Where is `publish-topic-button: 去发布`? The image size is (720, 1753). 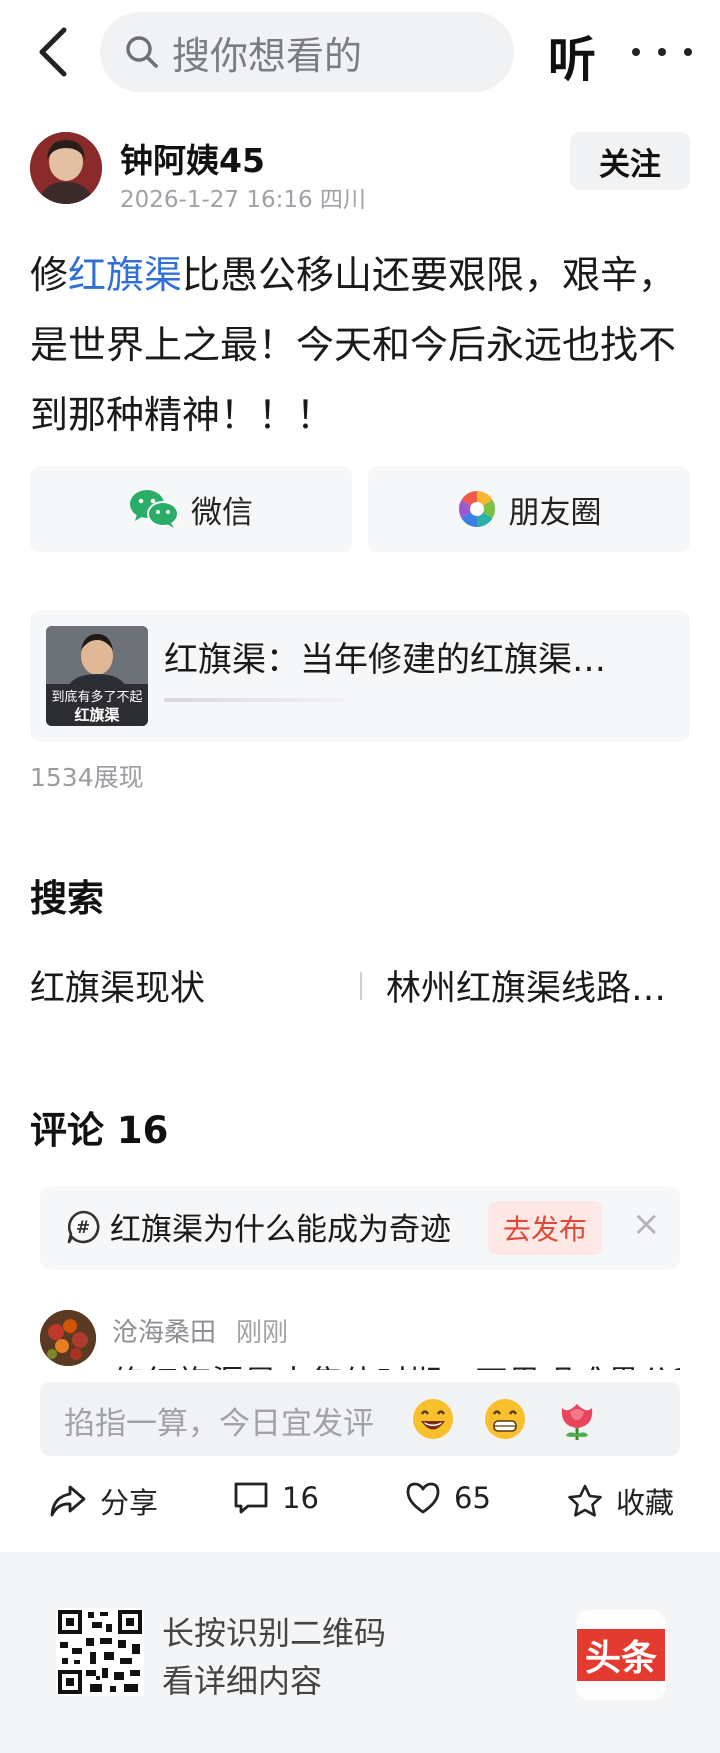
publish-topic-button: 去发布 is located at coordinates (545, 1228).